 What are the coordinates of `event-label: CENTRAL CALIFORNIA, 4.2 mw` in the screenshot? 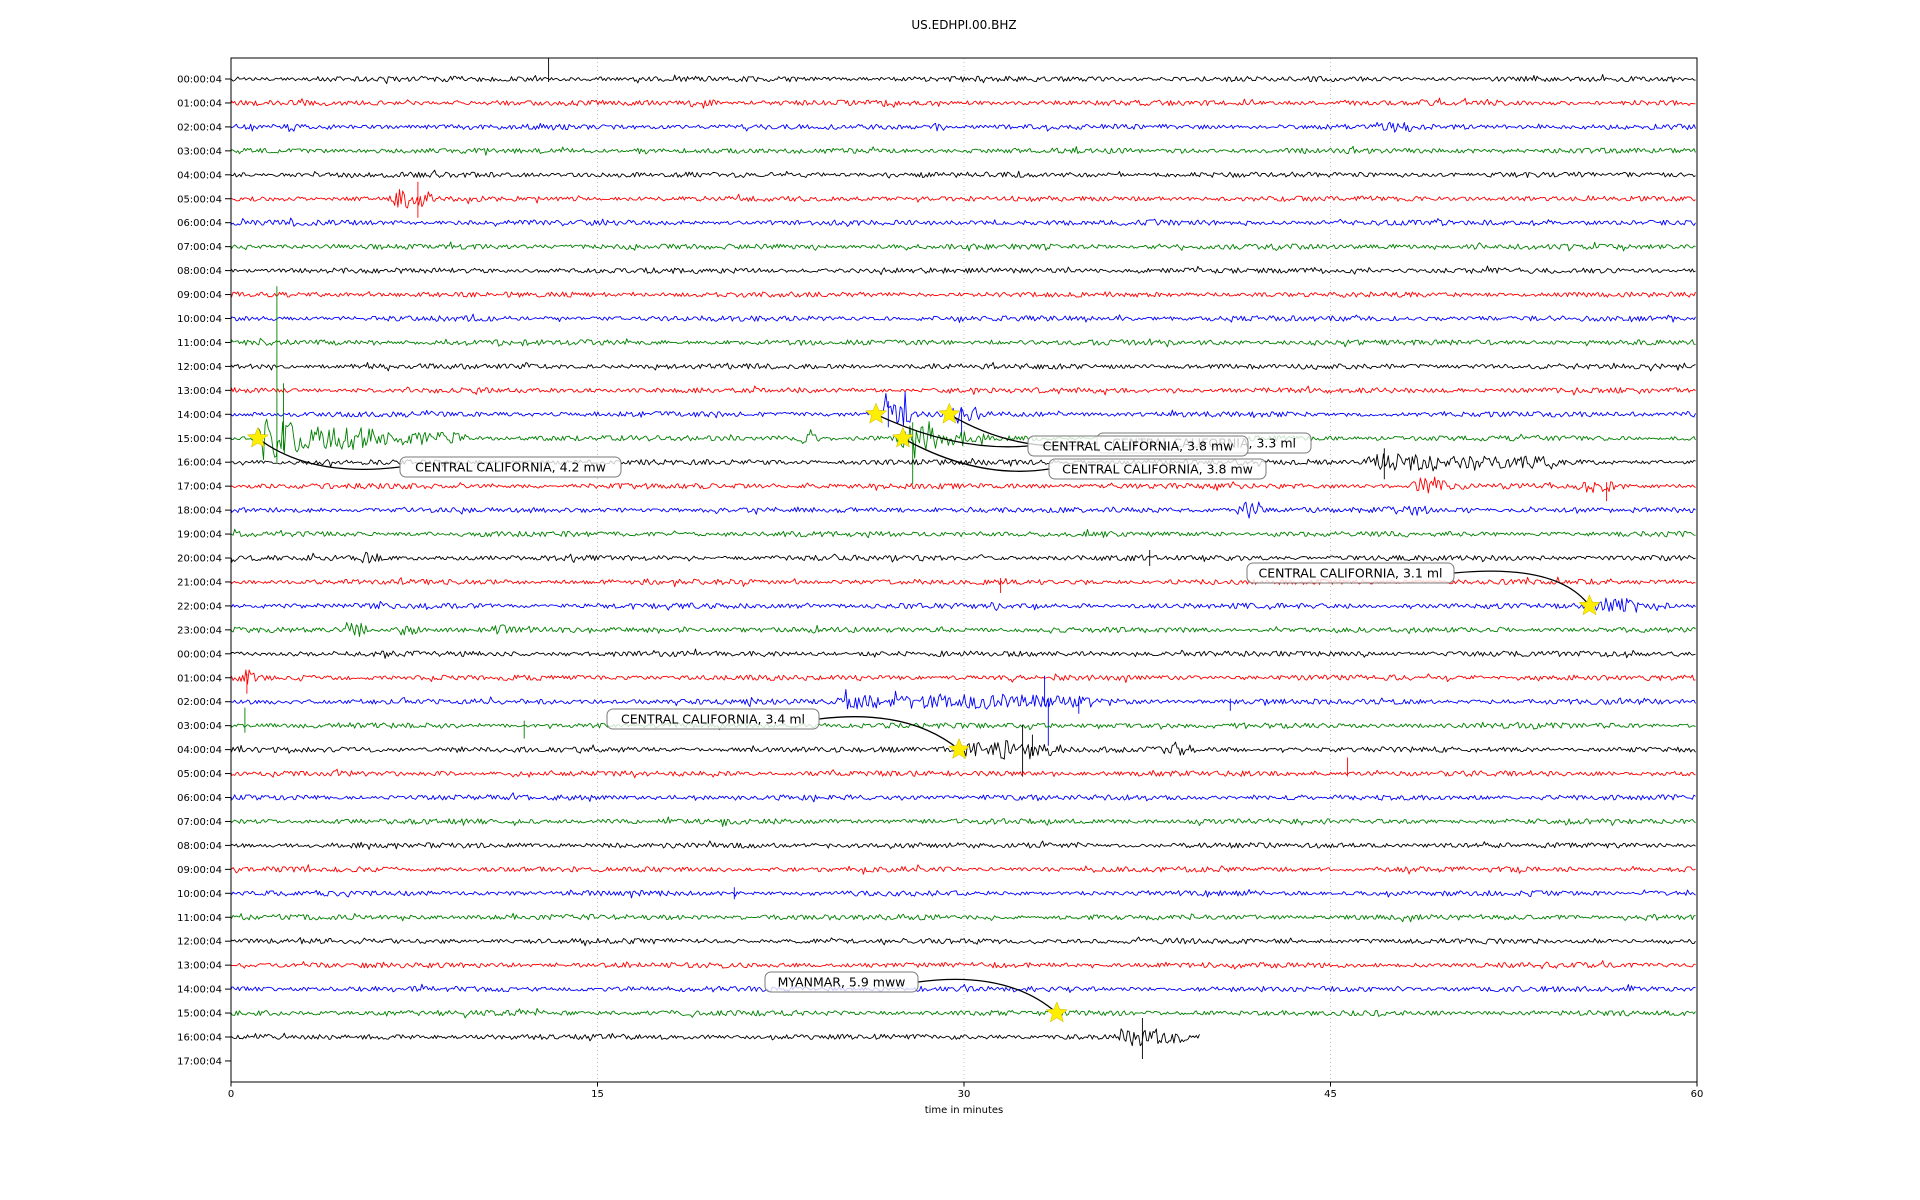 It's located at (510, 467).